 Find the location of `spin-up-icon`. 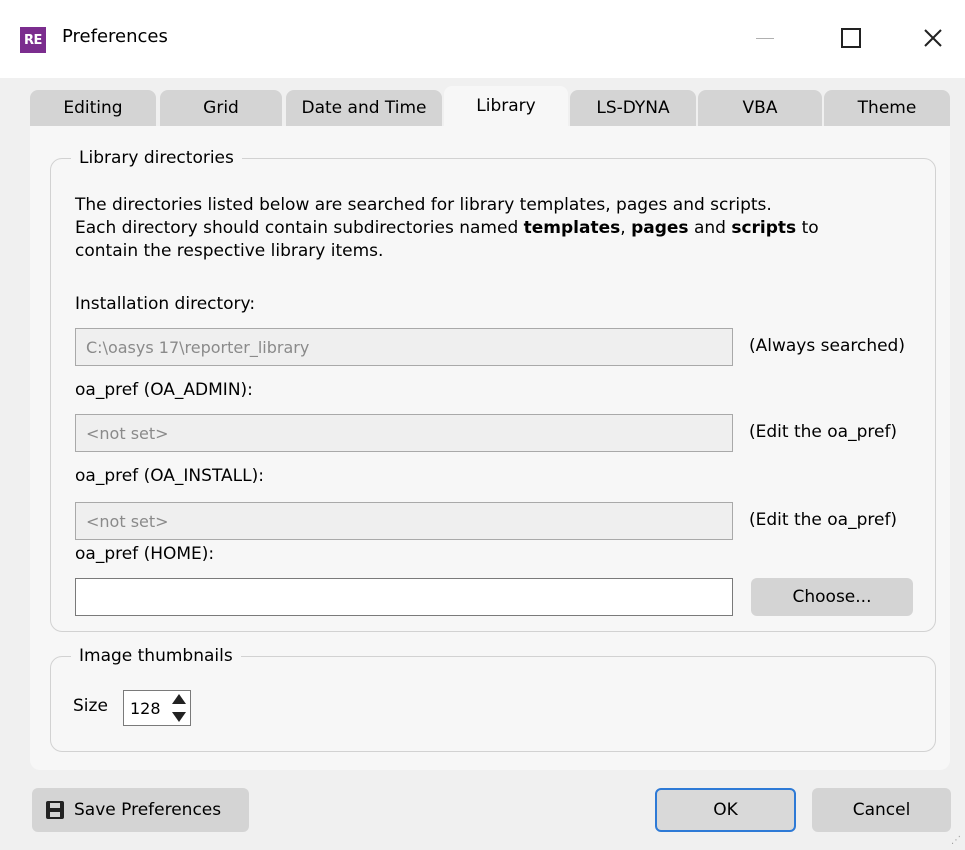

spin-up-icon is located at coordinates (179, 699).